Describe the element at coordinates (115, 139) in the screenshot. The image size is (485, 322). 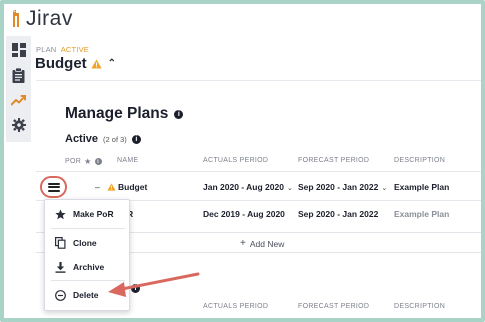
I see `active-count: (2 of 3)` at that location.